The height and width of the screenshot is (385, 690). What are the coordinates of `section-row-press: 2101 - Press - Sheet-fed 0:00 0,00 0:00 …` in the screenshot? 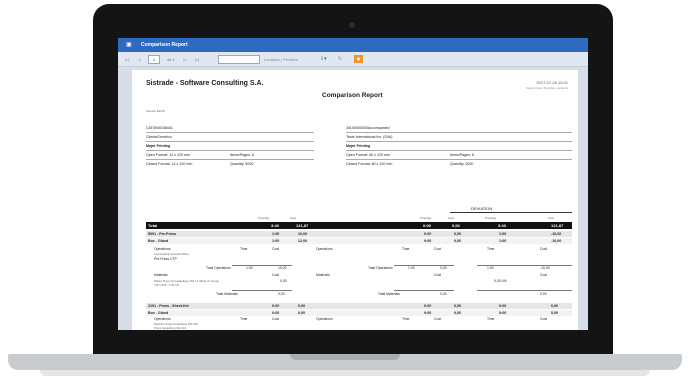 It's located at (359, 306).